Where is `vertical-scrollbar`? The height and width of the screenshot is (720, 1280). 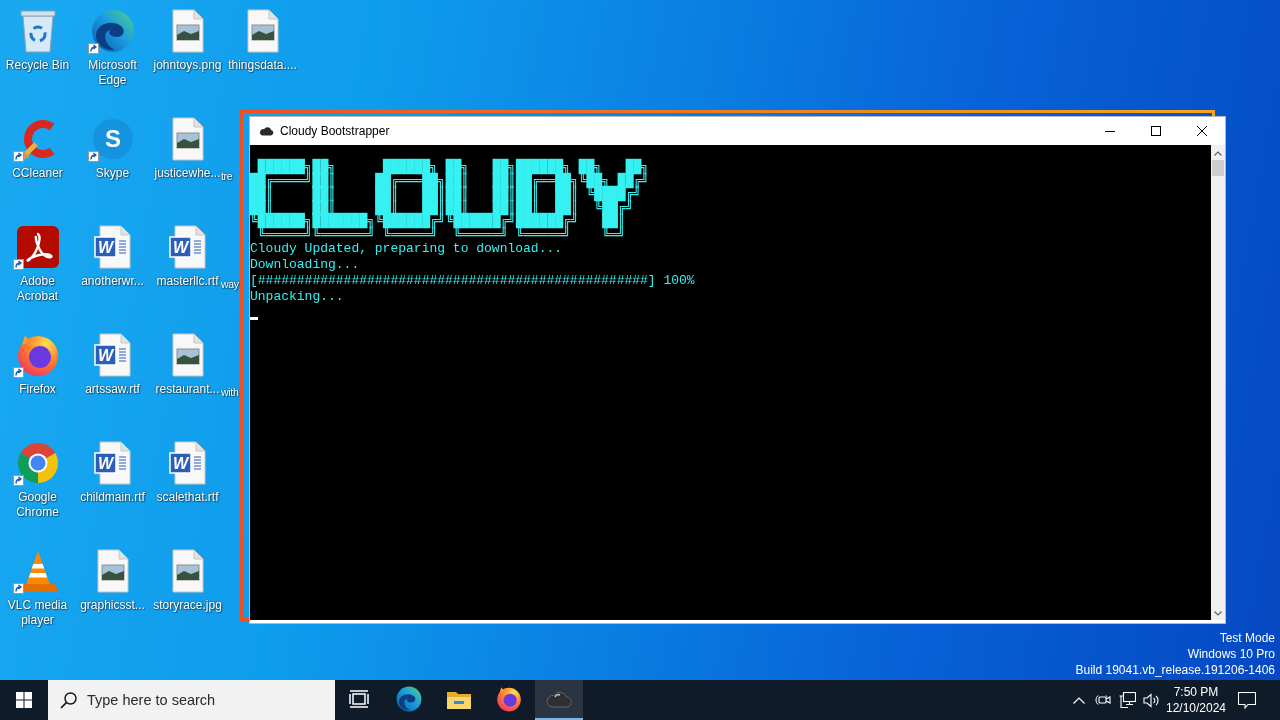 vertical-scrollbar is located at coordinates (1217, 382).